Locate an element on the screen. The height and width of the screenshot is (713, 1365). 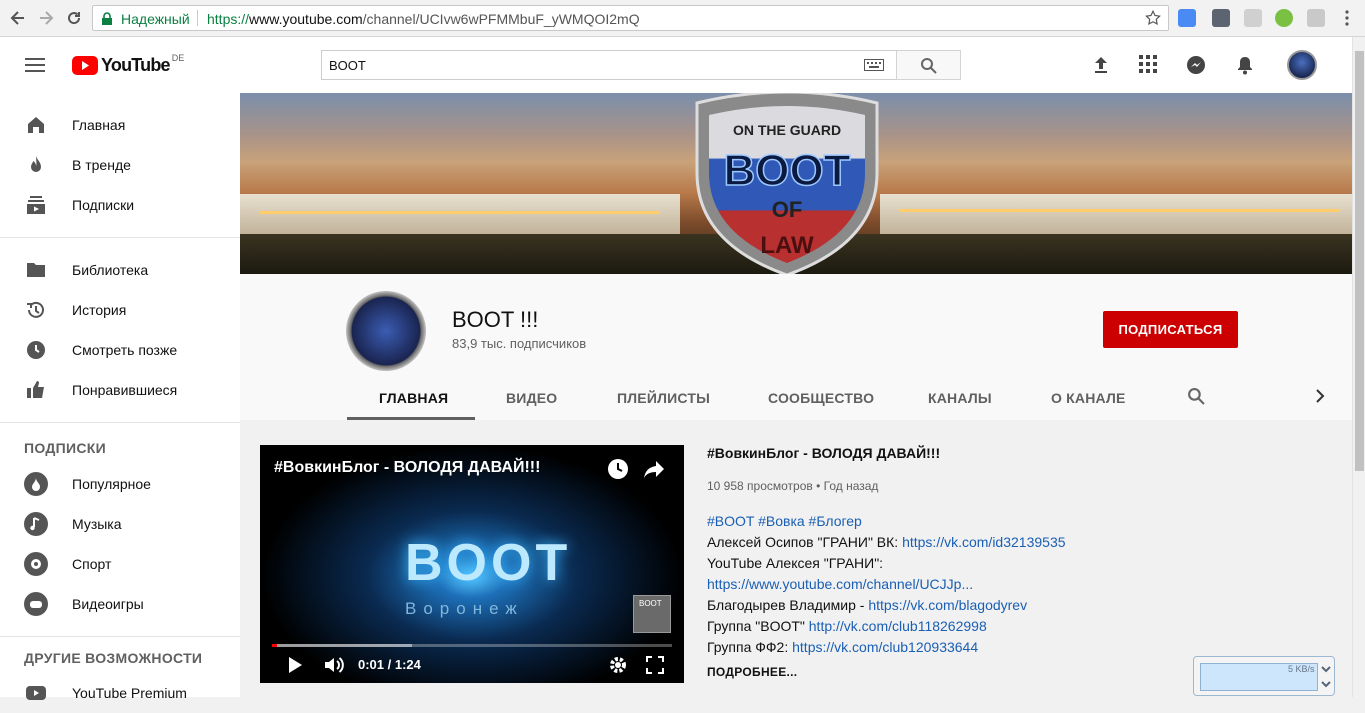
sidebar-divider is located at coordinates (120, 636).